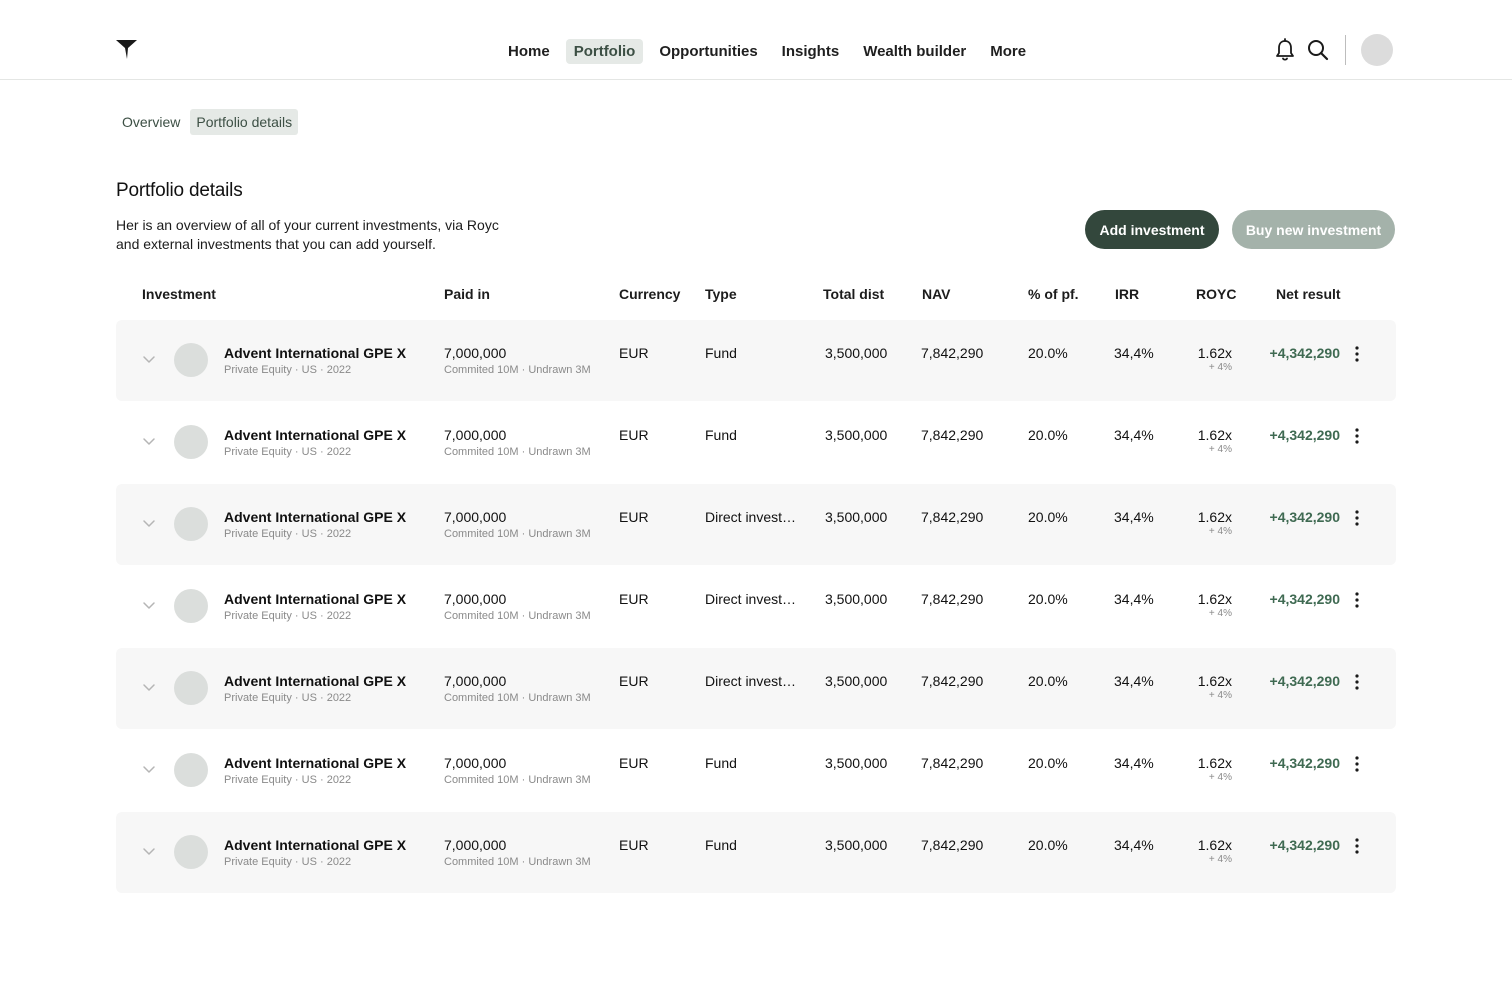 The width and height of the screenshot is (1512, 982). Describe the element at coordinates (649, 294) in the screenshot. I see `column-header-currency: Currency` at that location.